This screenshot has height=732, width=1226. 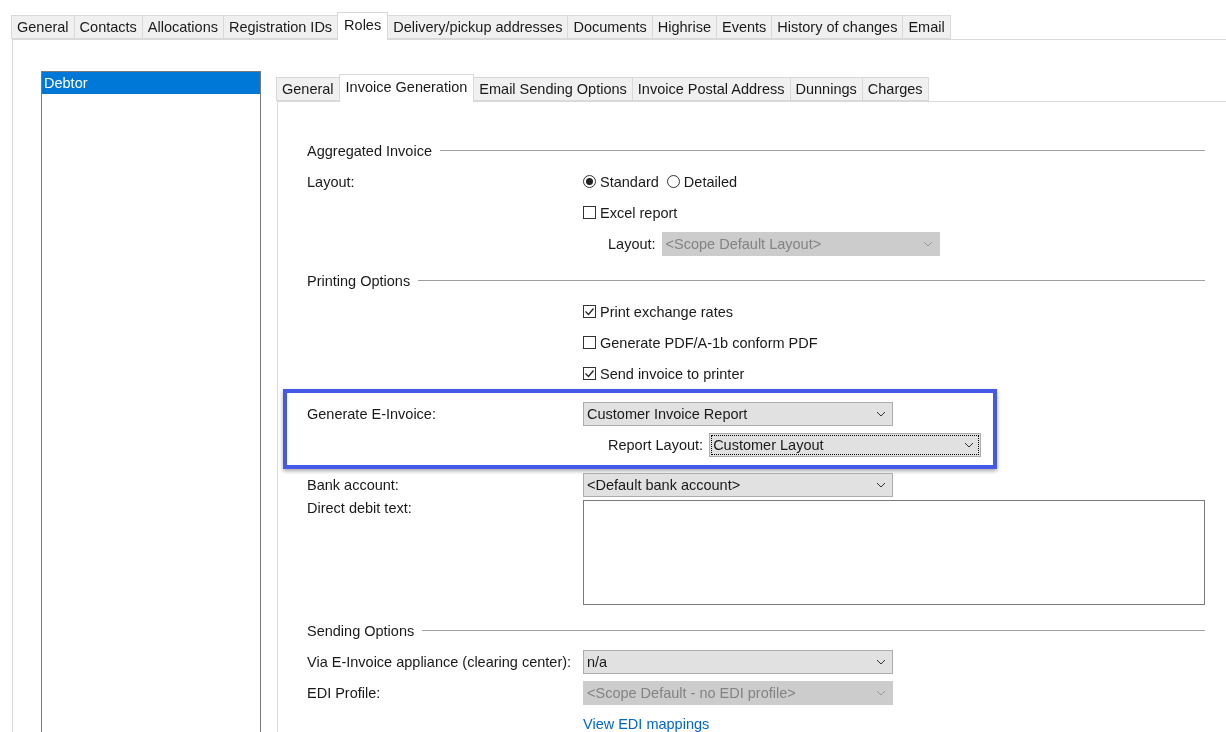 What do you see at coordinates (440, 661) in the screenshot?
I see `field-label: Via E-Invoice appliance (clearing center):` at bounding box center [440, 661].